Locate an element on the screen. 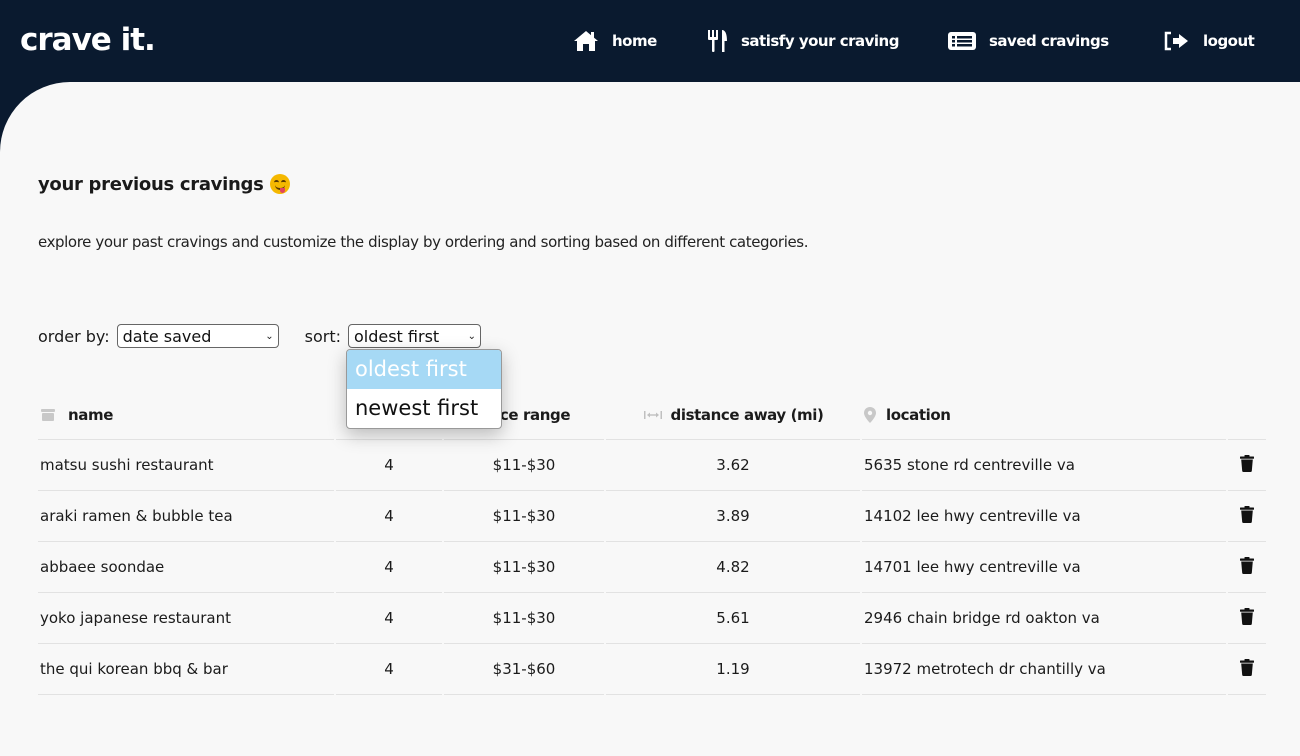  arrows-horizontal-icon is located at coordinates (653, 415).